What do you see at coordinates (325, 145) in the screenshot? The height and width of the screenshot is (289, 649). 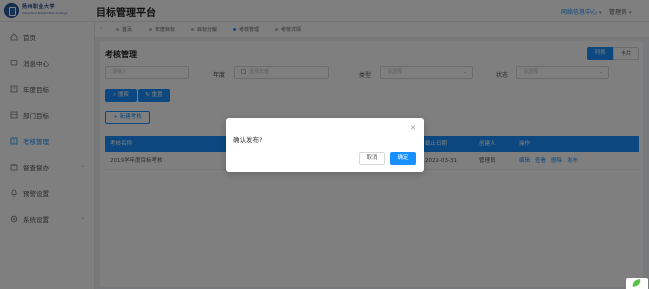 I see `confirm-dialog: ✕ 确认发布? 取消 确定` at bounding box center [325, 145].